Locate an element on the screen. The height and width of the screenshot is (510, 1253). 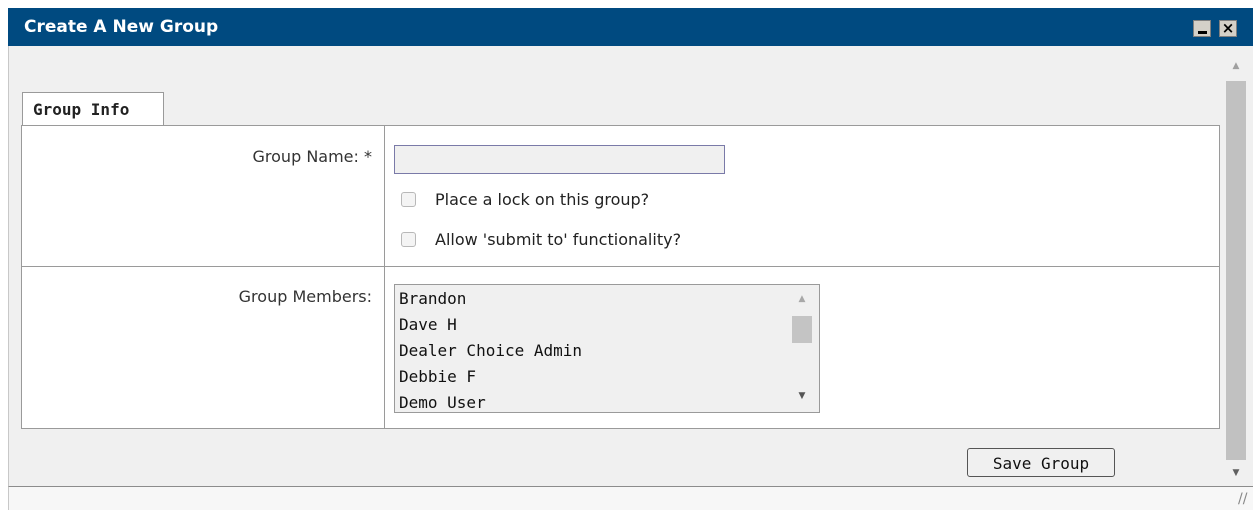
status-bar: // is located at coordinates (630, 498).